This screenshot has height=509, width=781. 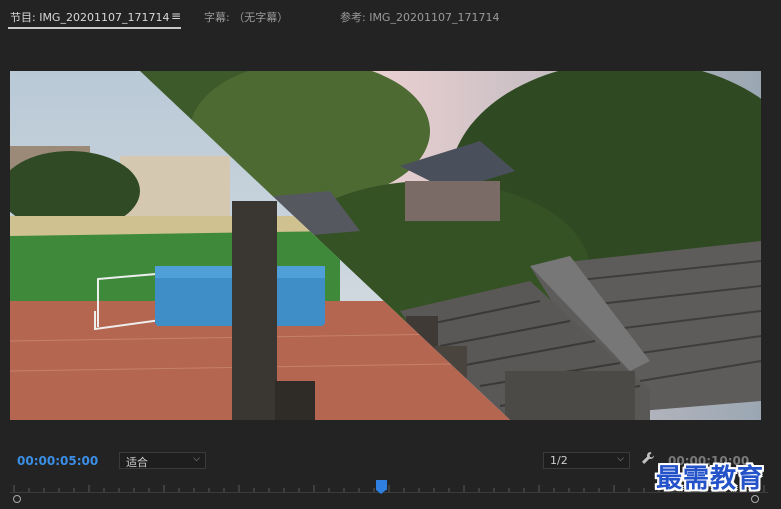 I want to click on out-point-handle, so click(x=755, y=499).